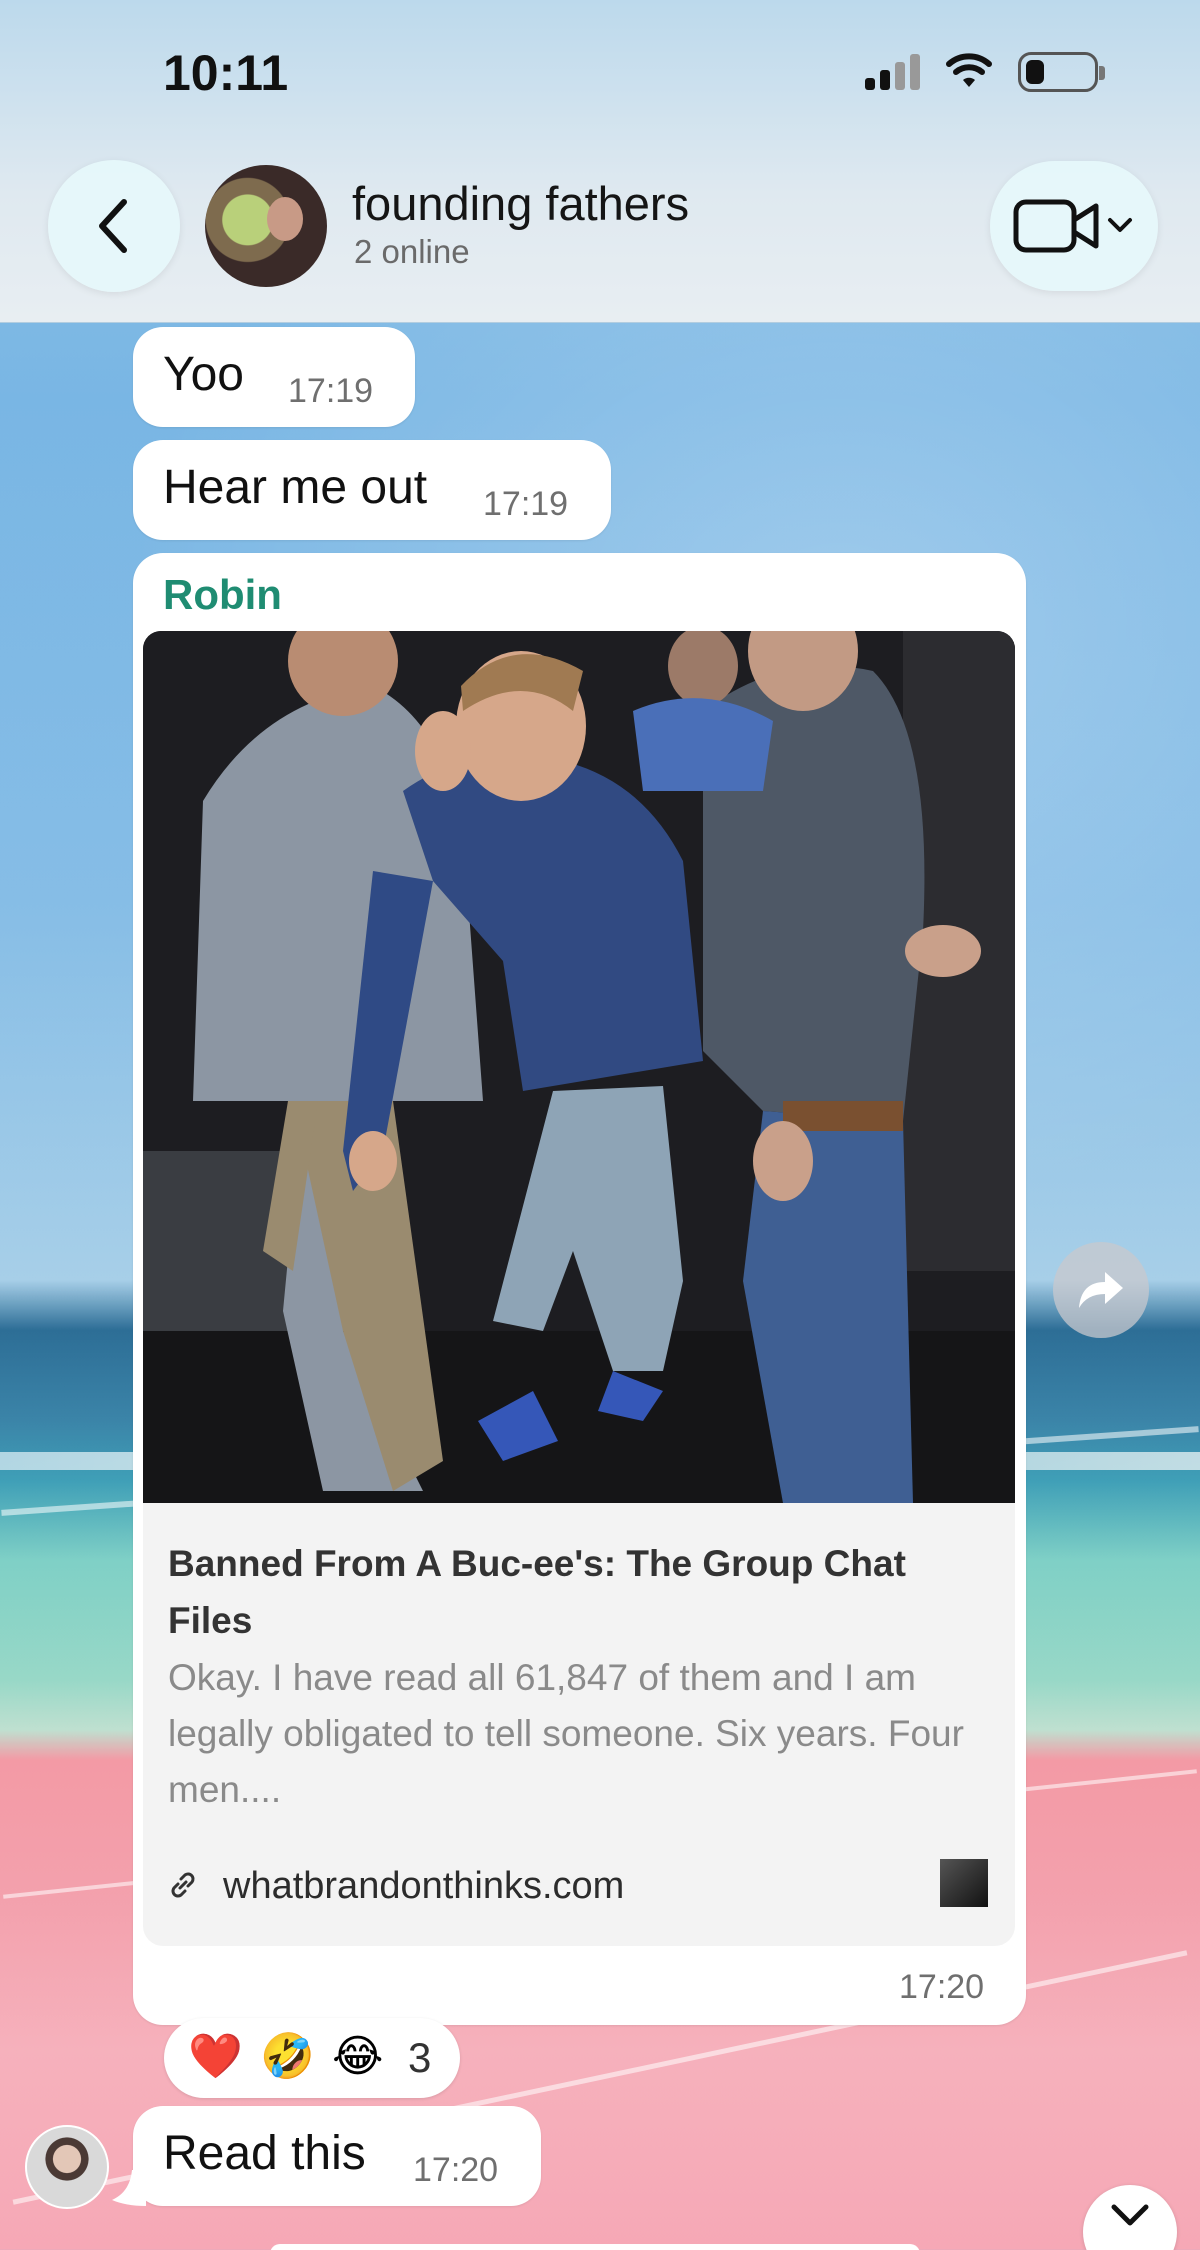 The image size is (1200, 2250). I want to click on message-bubble: Read this 17:20, so click(337, 2156).